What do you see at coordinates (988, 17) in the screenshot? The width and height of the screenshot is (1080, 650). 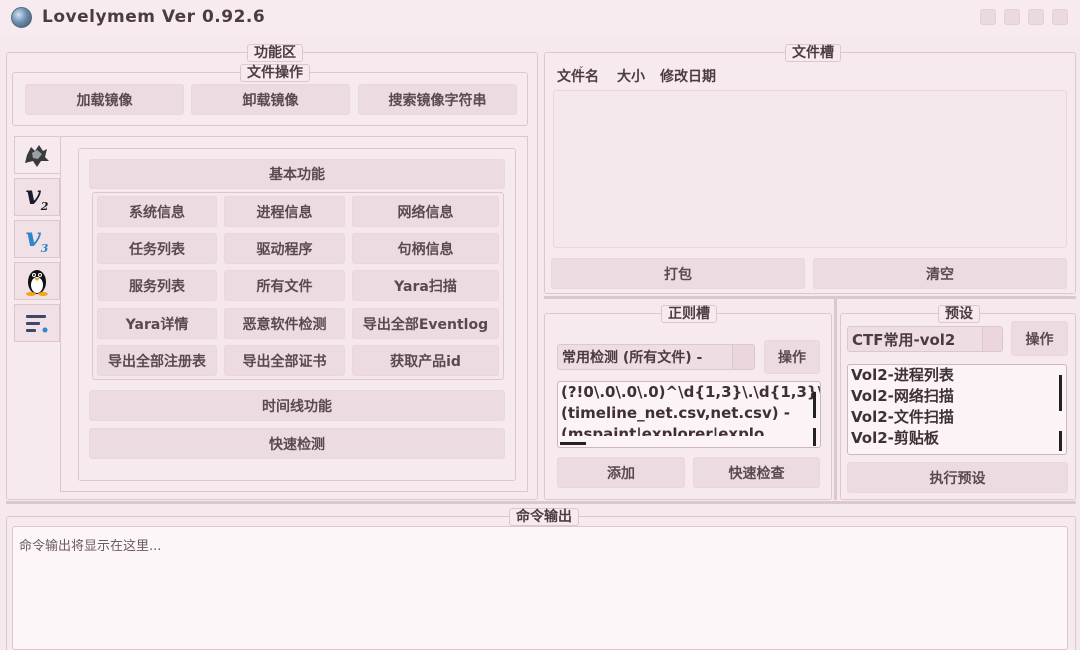 I see `window-help-button` at bounding box center [988, 17].